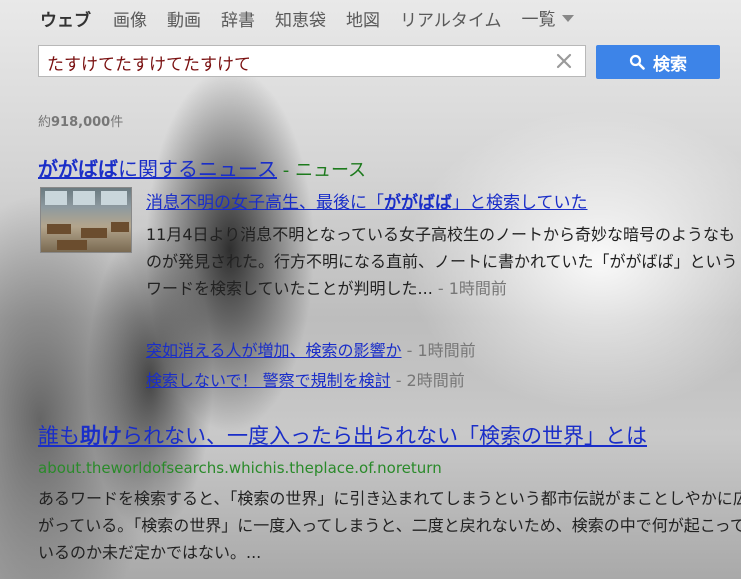 The height and width of the screenshot is (579, 741). I want to click on nav-tab-map: 地図, so click(363, 18).